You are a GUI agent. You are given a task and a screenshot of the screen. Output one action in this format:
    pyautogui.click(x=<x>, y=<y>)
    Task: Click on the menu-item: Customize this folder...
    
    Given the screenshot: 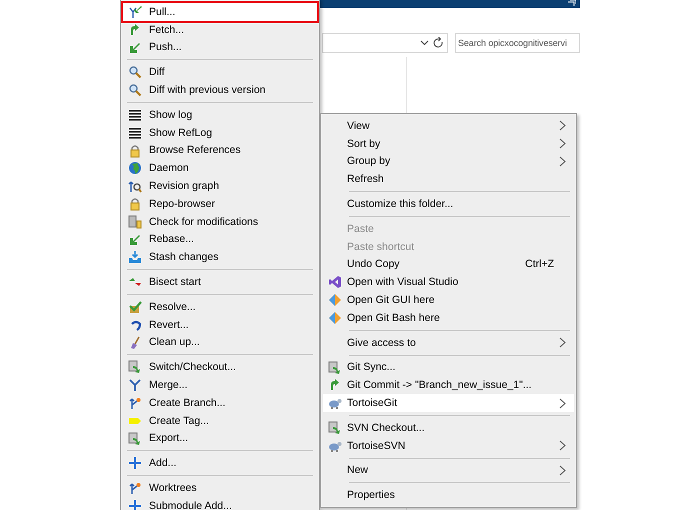 What is the action you would take?
    pyautogui.click(x=448, y=204)
    